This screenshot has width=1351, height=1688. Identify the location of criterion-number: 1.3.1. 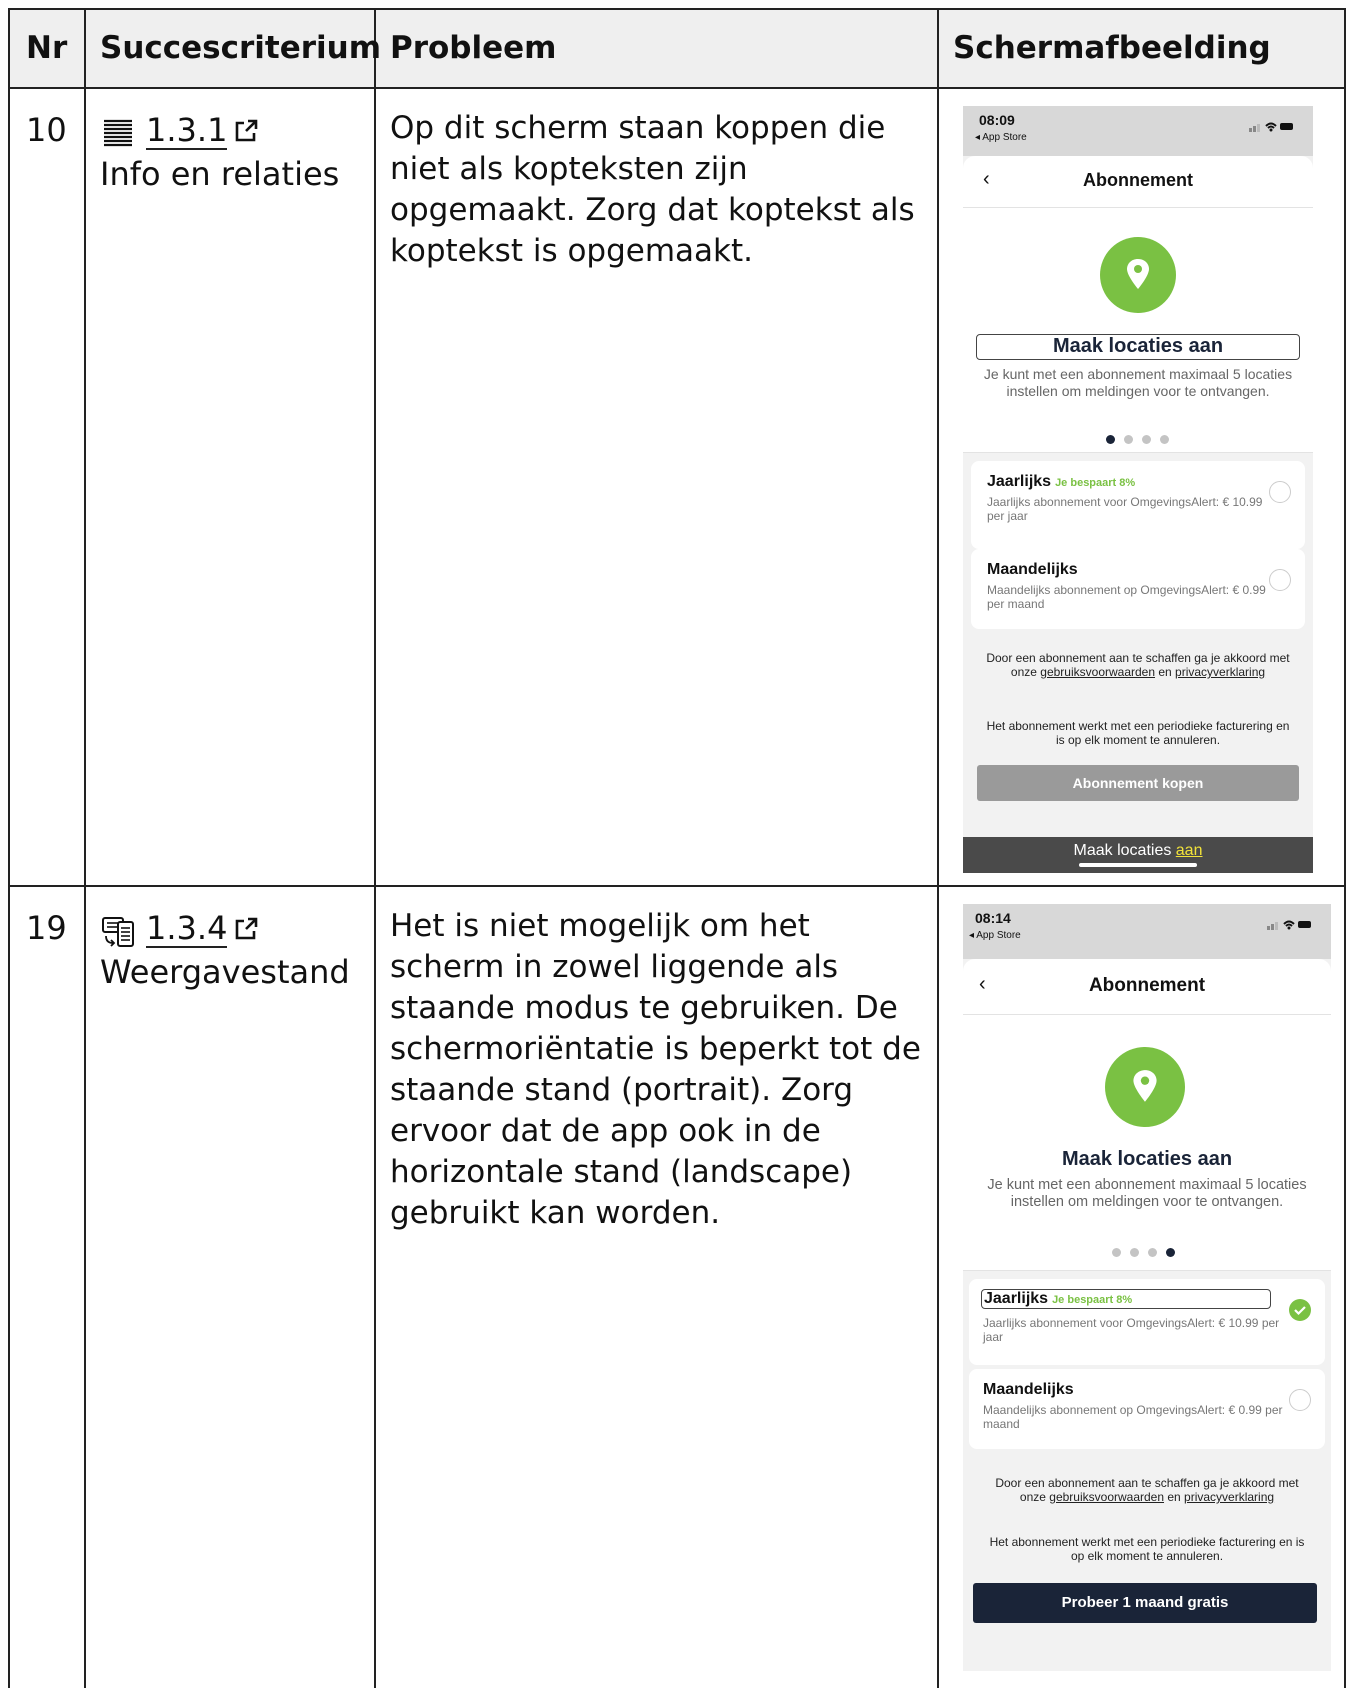
(187, 130).